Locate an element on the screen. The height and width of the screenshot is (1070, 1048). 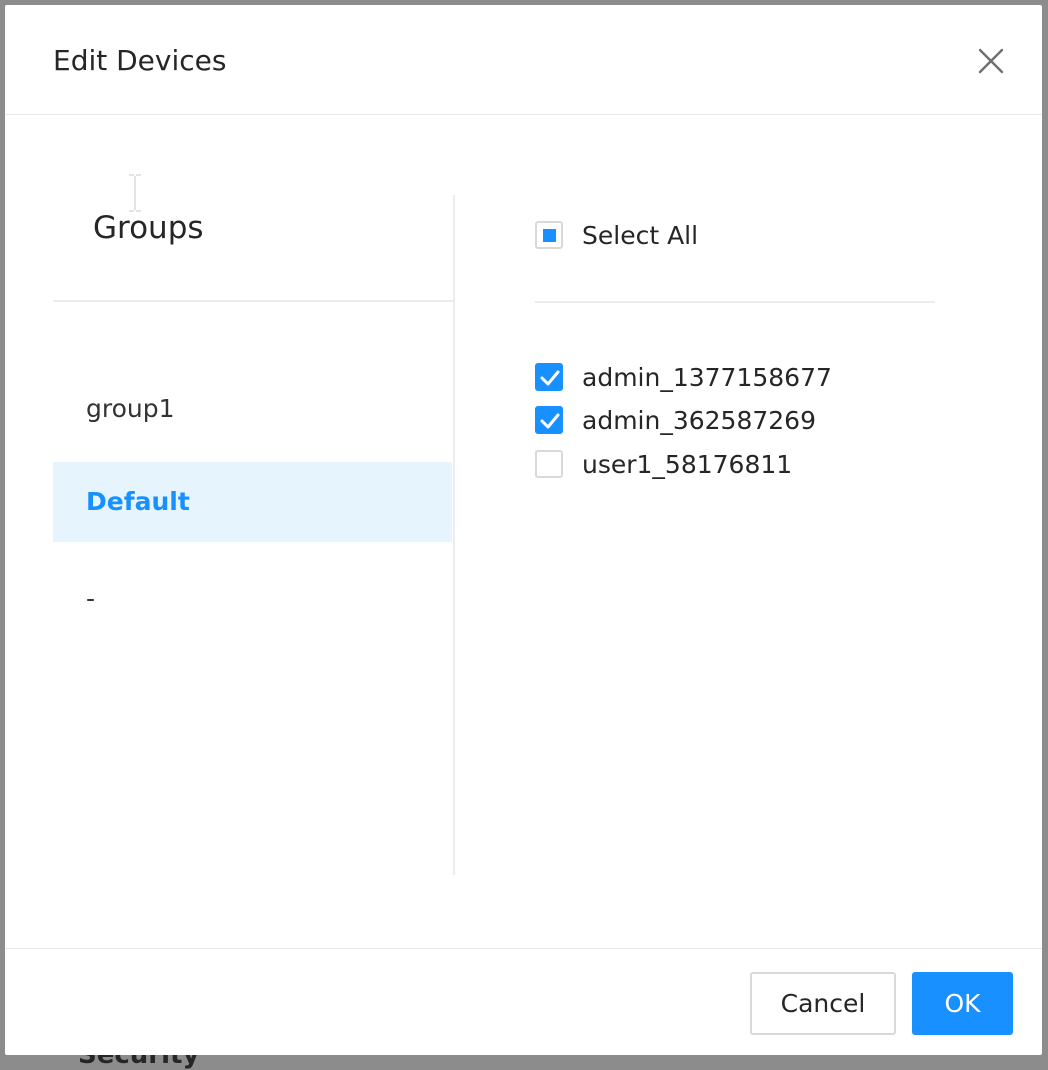
device-label: admin_362587269 is located at coordinates (699, 420).